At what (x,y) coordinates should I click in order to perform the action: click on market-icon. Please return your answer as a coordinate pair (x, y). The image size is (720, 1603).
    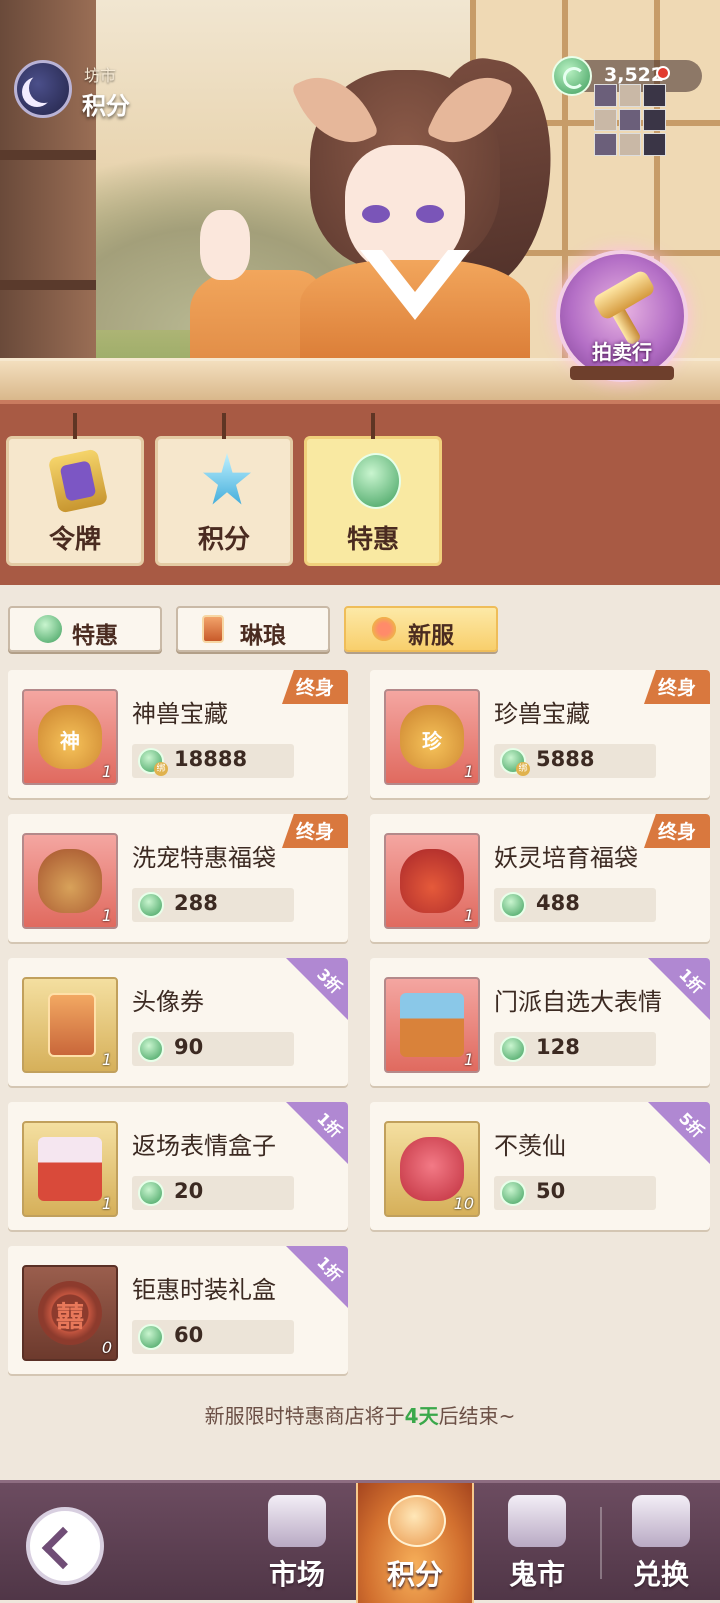
    Looking at the image, I should click on (297, 1521).